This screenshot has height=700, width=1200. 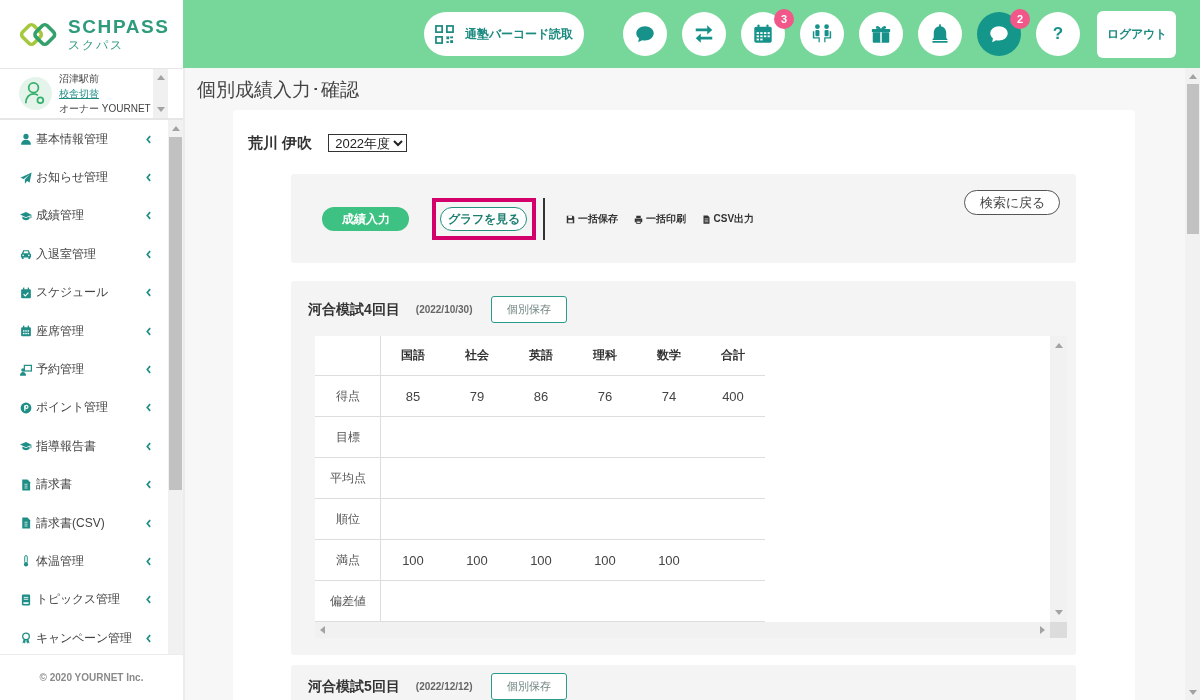 What do you see at coordinates (26, 139) in the screenshot?
I see `person-icon` at bounding box center [26, 139].